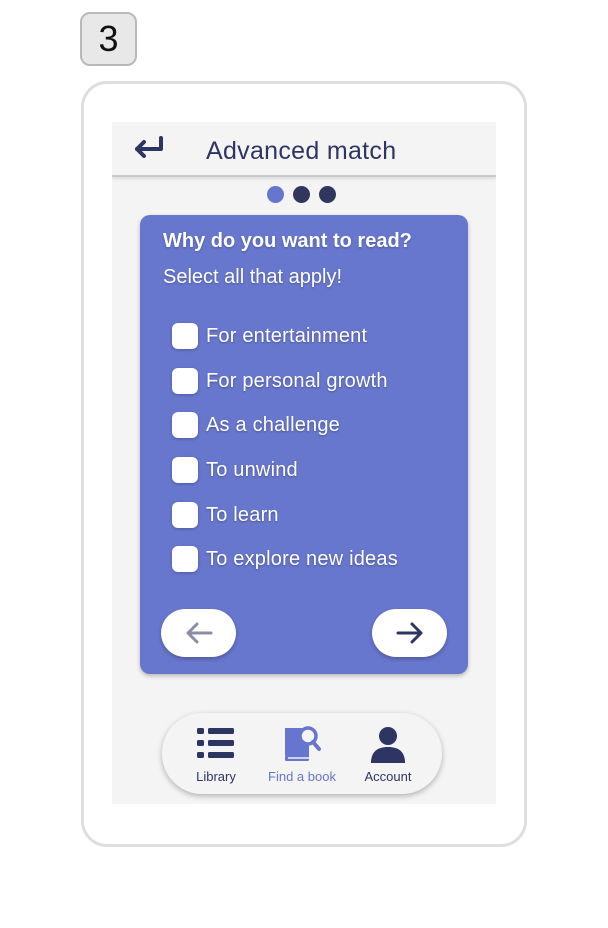 This screenshot has height=928, width=608. I want to click on option-label: For personal growth, so click(297, 380).